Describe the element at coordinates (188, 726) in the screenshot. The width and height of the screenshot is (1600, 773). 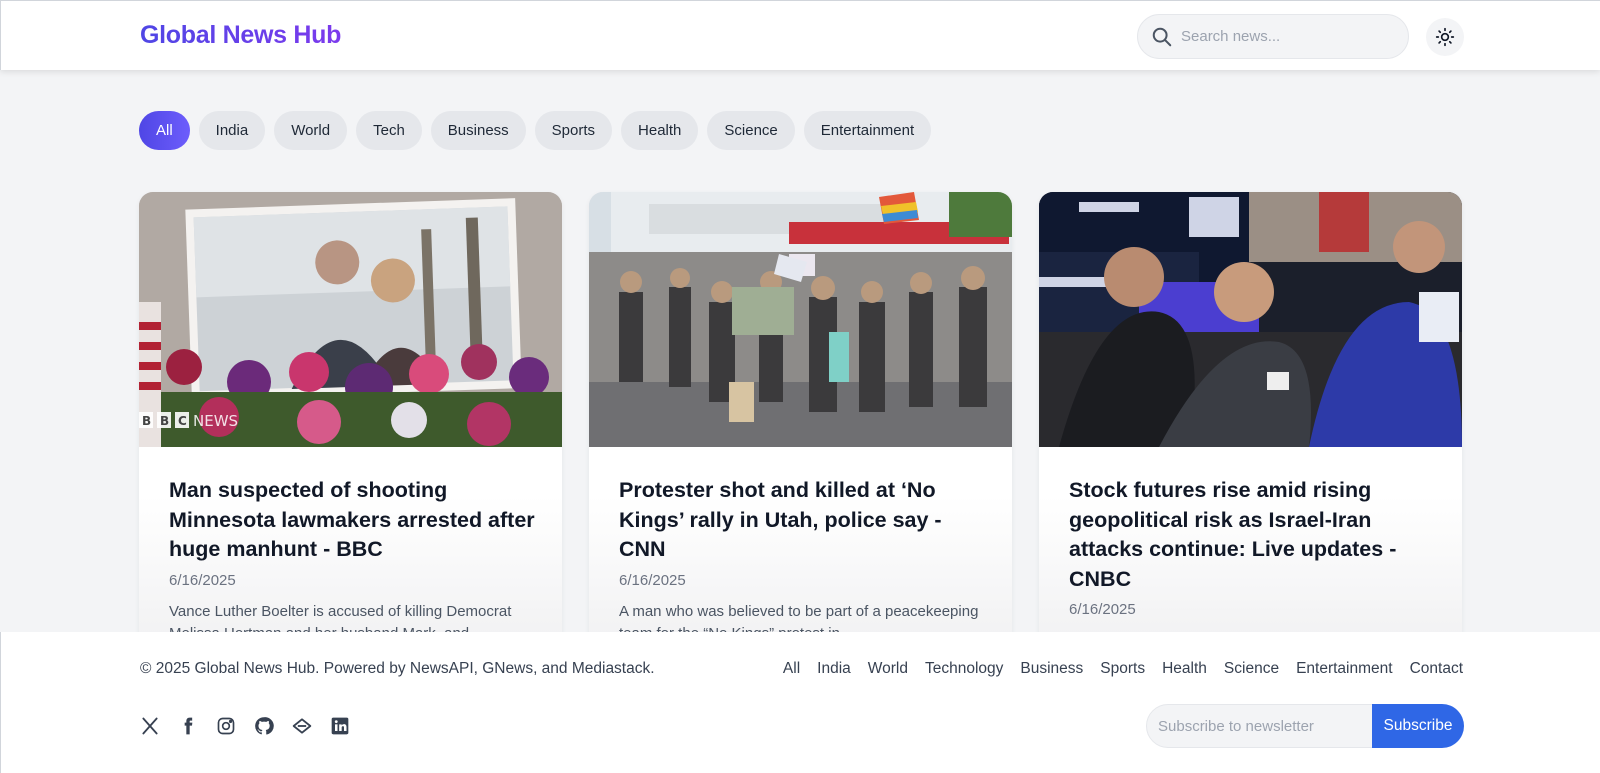
I see `facebook-icon` at that location.